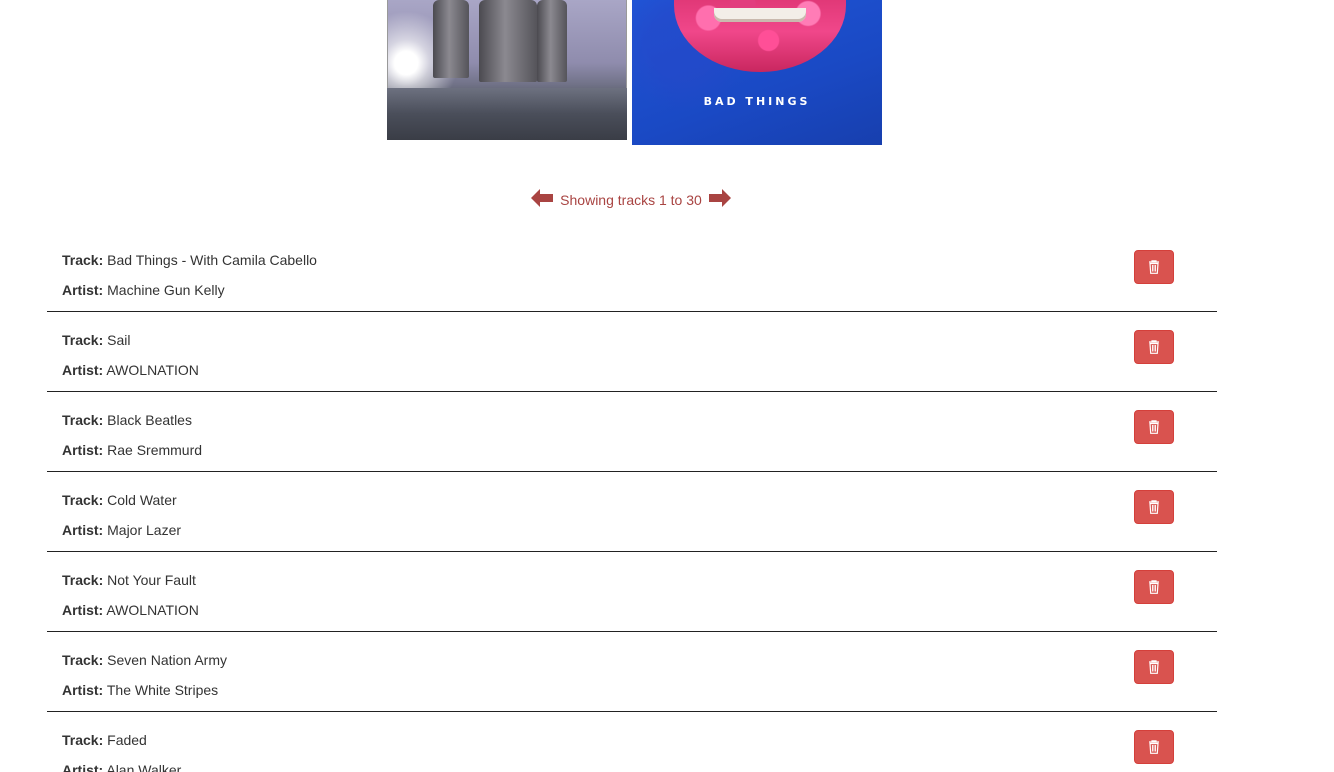 The height and width of the screenshot is (772, 1334). I want to click on track-row: Track: Faded Artist: Alan Walker, so click(632, 742).